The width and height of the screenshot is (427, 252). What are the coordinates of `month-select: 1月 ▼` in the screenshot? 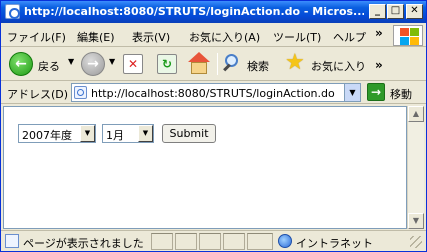 It's located at (128, 133).